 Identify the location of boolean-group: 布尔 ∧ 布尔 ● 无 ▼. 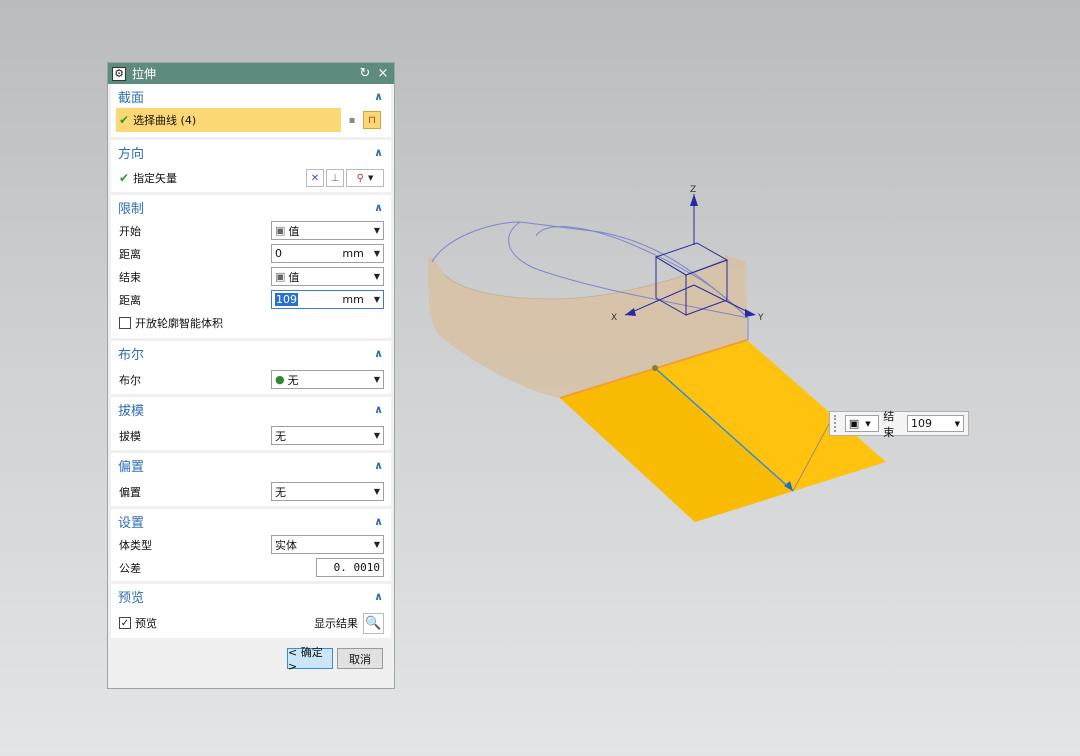
(251, 369).